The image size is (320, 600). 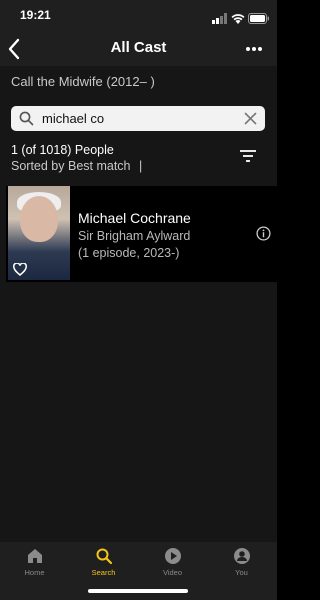 What do you see at coordinates (129, 253) in the screenshot?
I see `episode-count: (1 episode, 2023-)` at bounding box center [129, 253].